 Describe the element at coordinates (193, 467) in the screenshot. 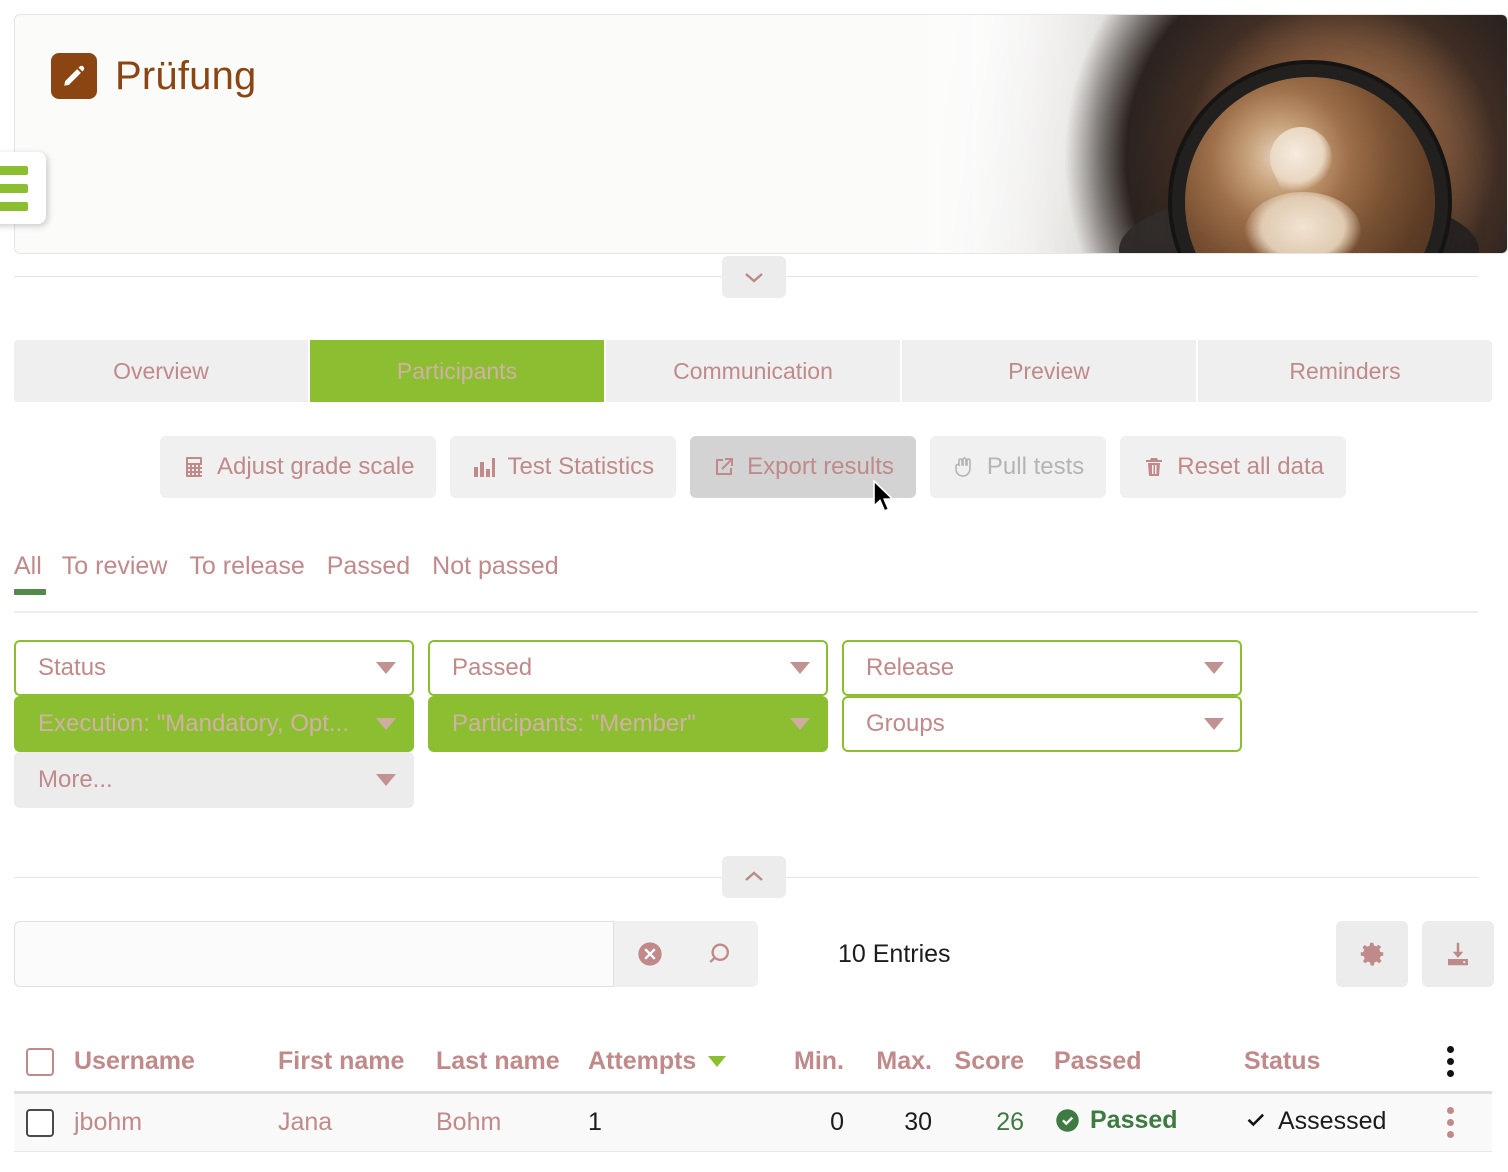

I see `calculator-icon` at that location.